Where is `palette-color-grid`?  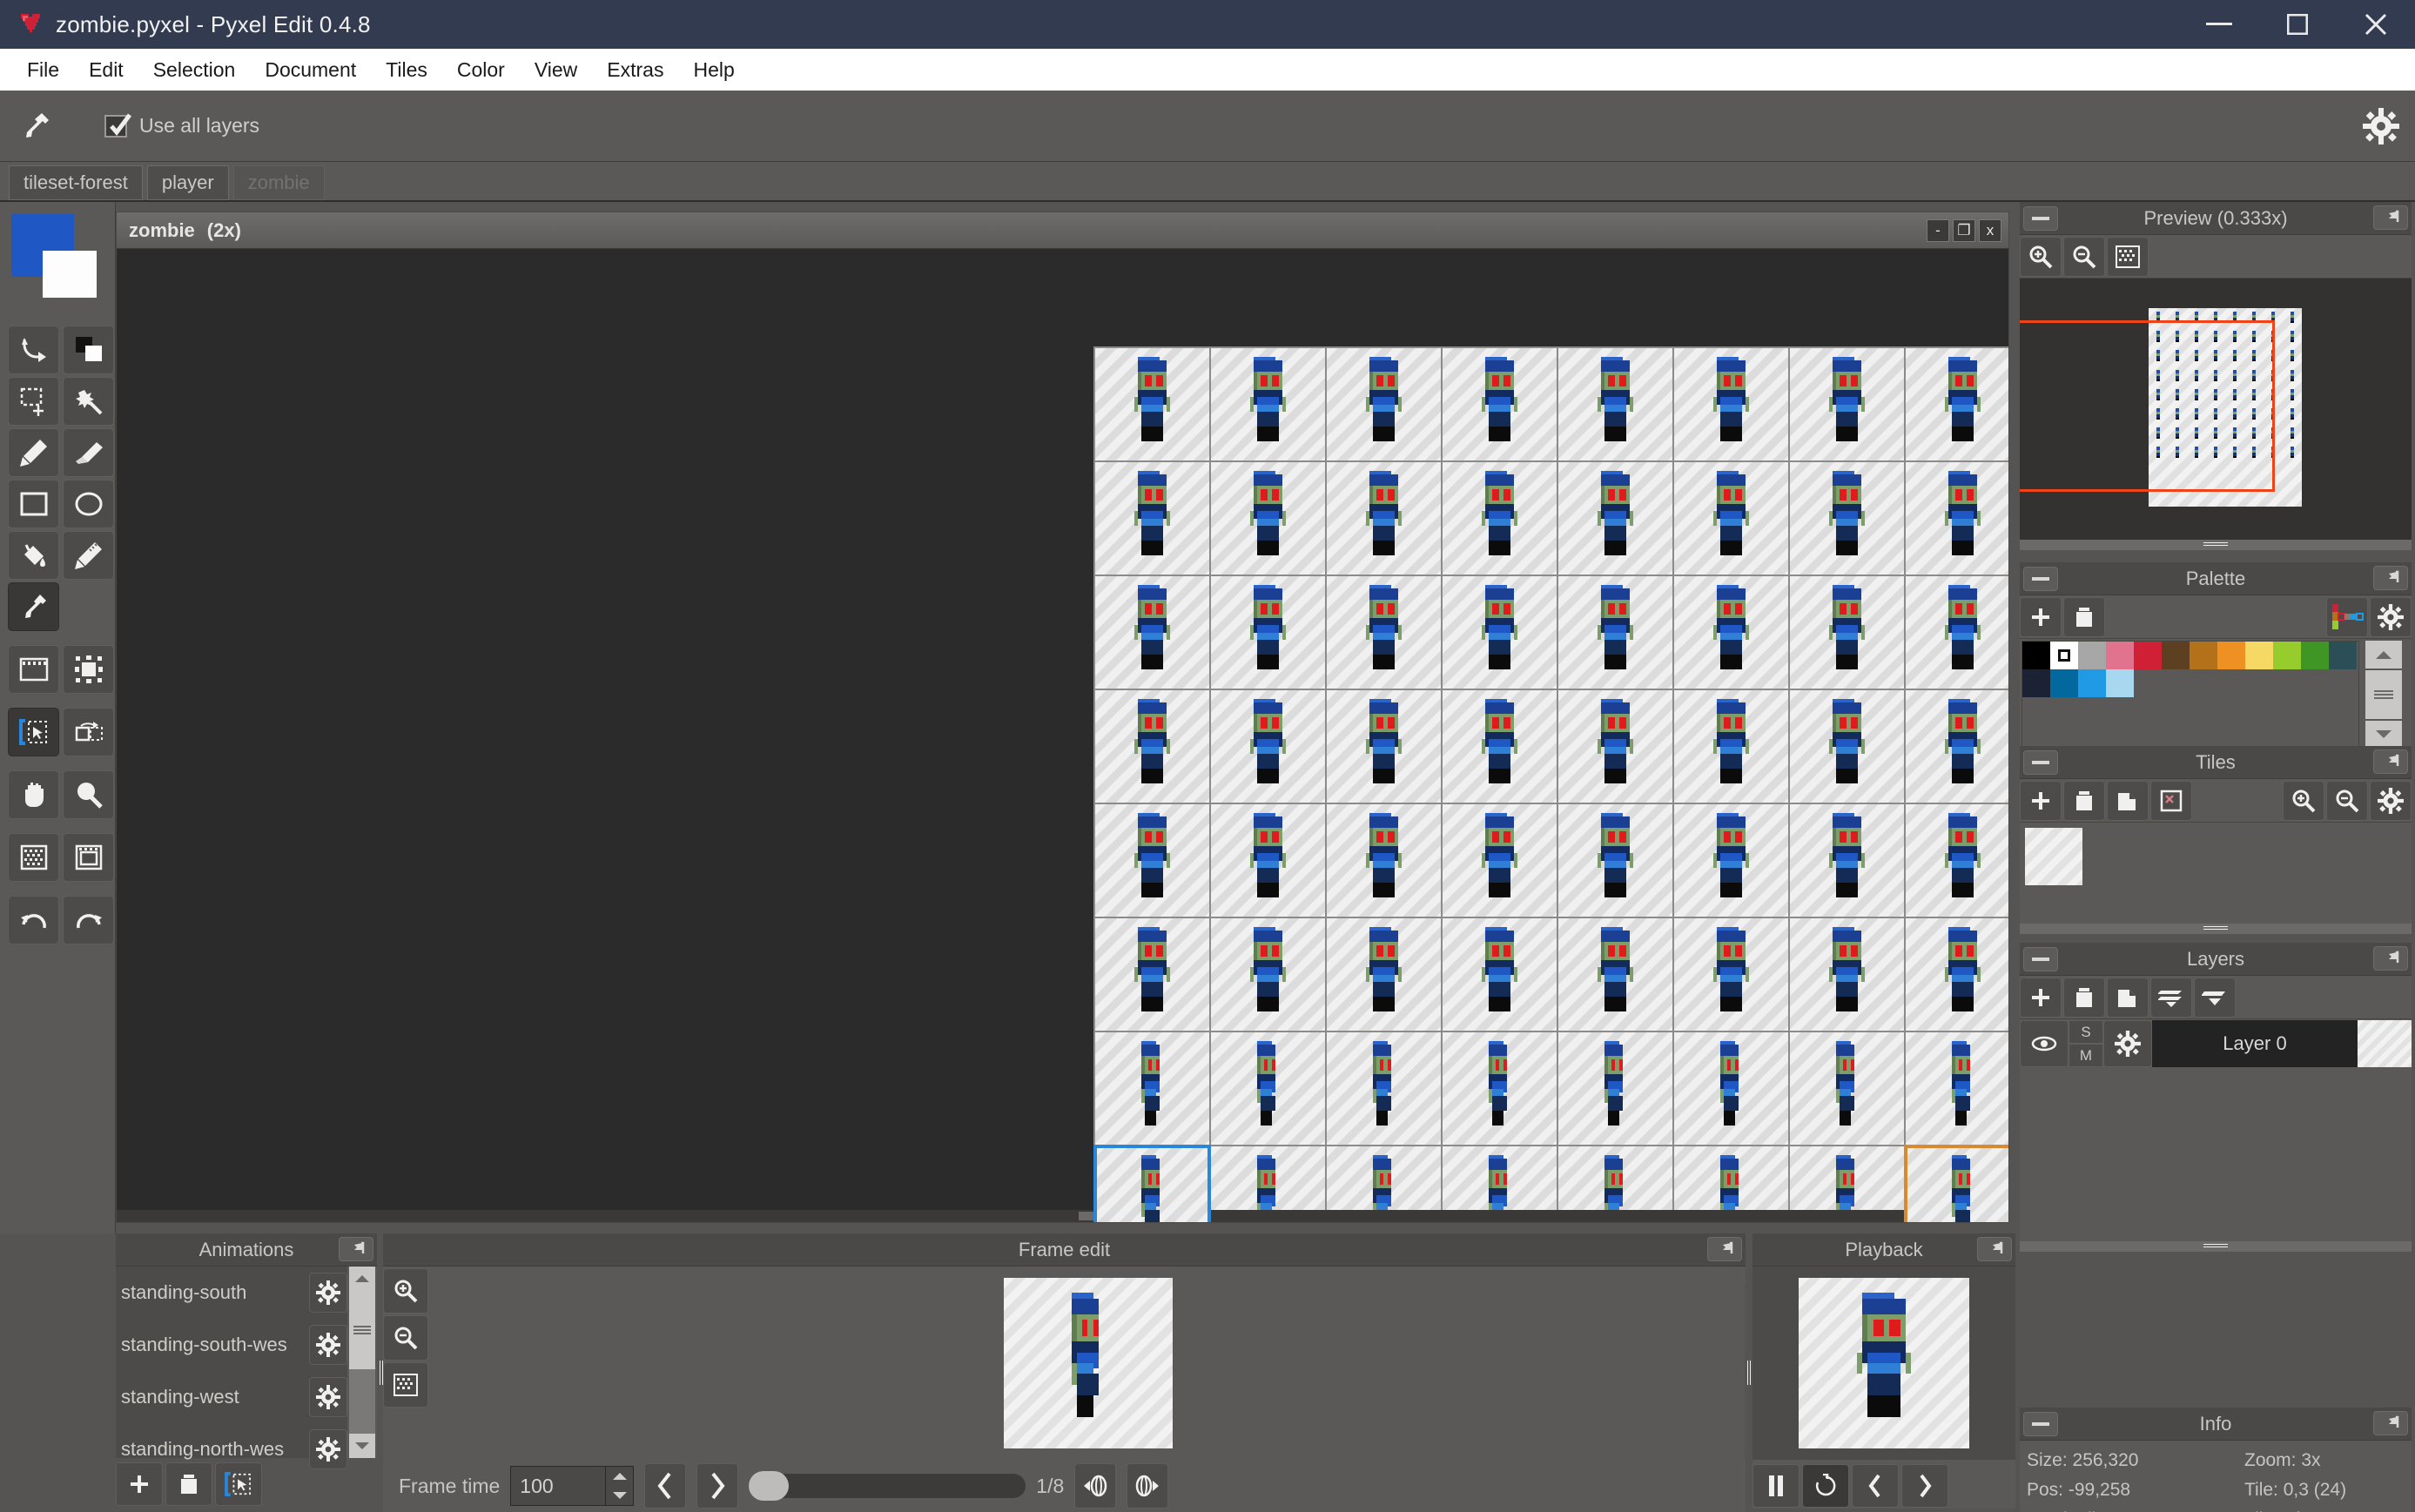 palette-color-grid is located at coordinates (2190, 694).